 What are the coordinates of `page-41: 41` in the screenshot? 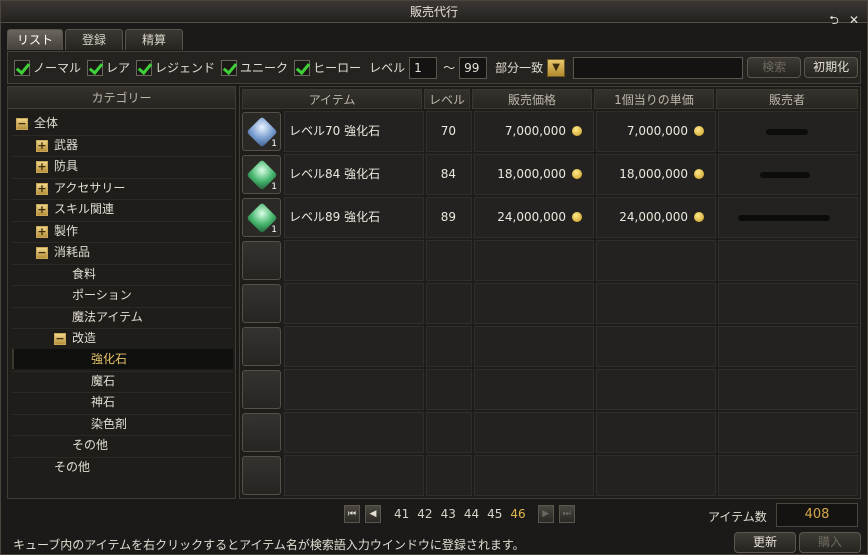 It's located at (401, 514).